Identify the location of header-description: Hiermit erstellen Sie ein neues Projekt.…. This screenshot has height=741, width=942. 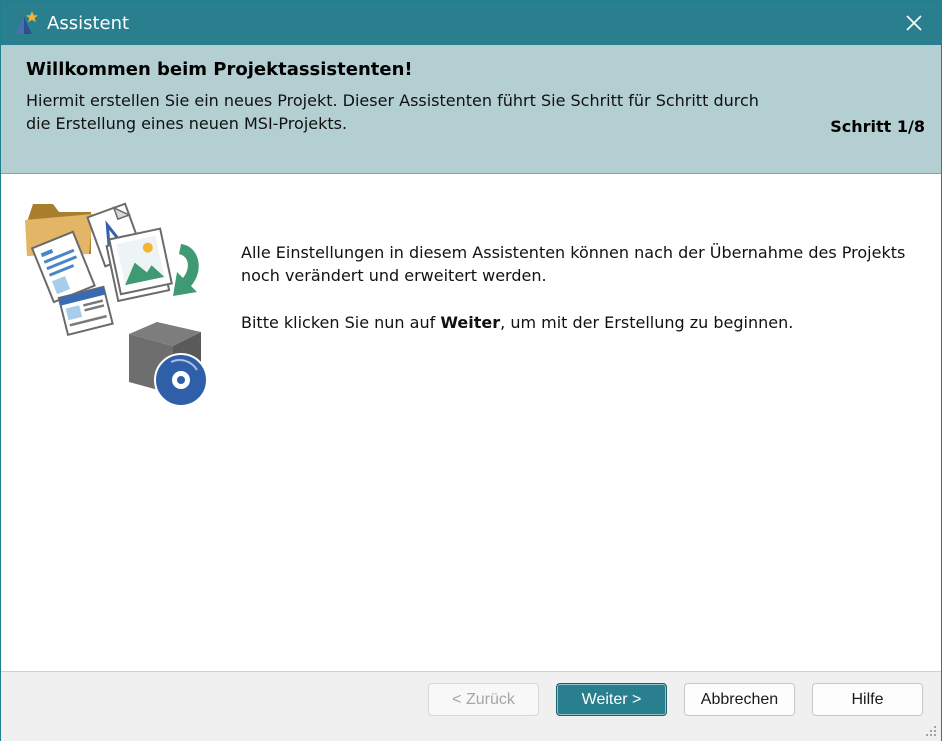
(392, 112).